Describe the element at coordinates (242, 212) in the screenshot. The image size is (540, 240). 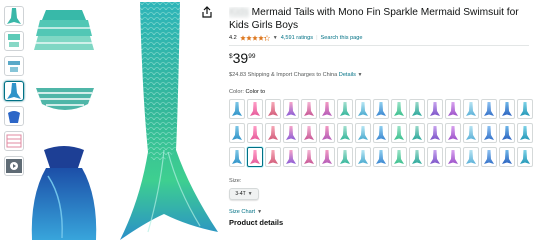
I see `size-chart-link: Size Chart` at that location.